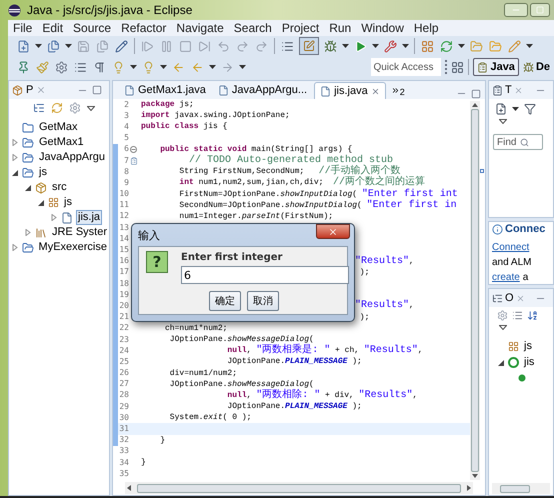 Image resolution: width=554 pixels, height=498 pixels. Describe the element at coordinates (508, 90) in the screenshot. I see `panel-tab: T` at that location.